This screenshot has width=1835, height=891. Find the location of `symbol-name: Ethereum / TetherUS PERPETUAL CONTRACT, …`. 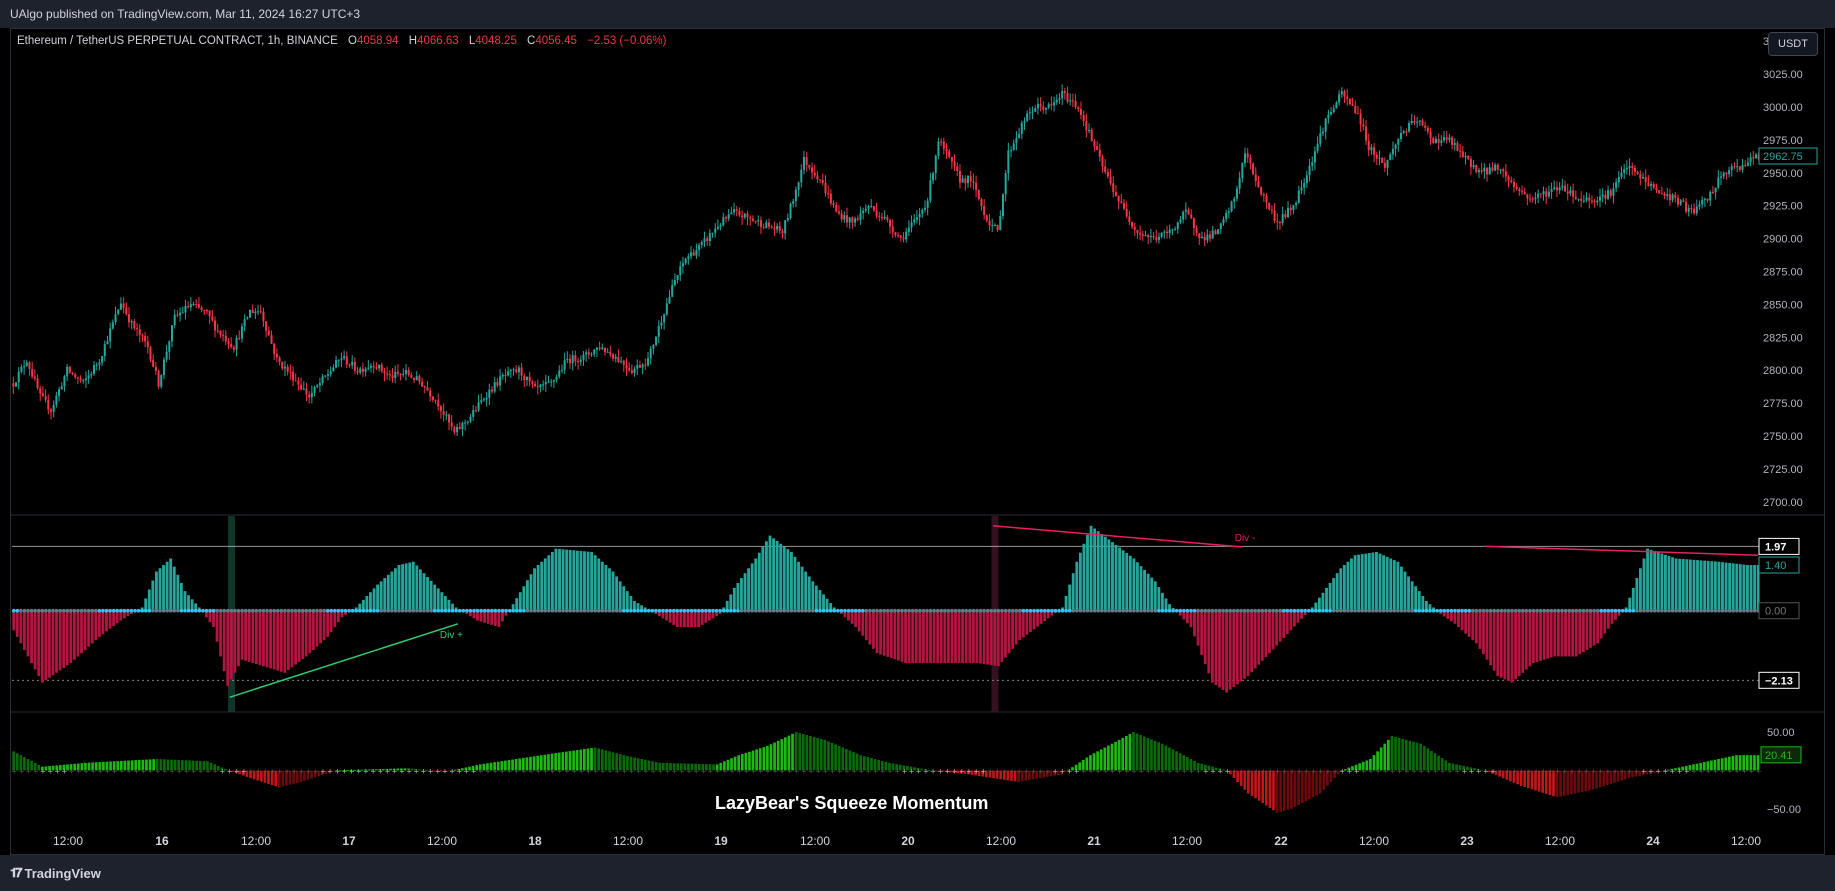

symbol-name: Ethereum / TetherUS PERPETUAL CONTRACT, … is located at coordinates (177, 41).